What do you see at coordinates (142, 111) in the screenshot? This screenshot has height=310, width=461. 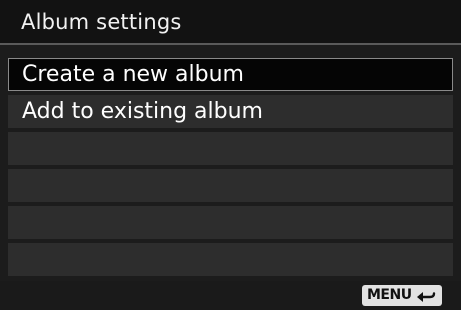 I see `menu-item-label: Add to existing album` at bounding box center [142, 111].